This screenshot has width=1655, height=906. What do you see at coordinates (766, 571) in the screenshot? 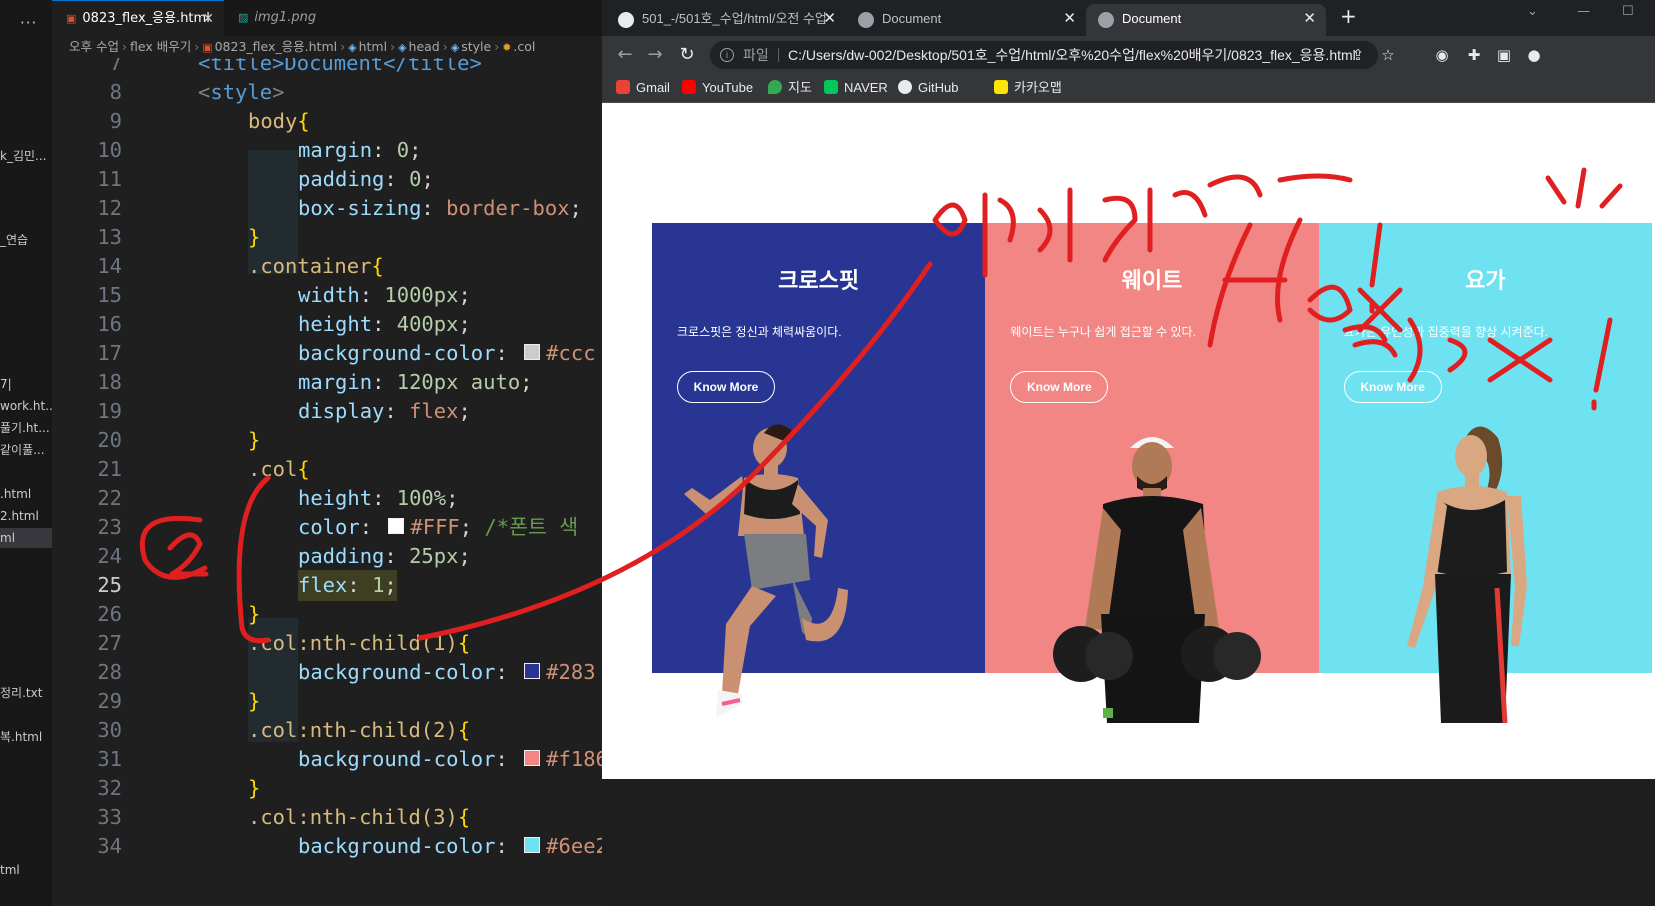
I see `crossfit-athlete-image` at bounding box center [766, 571].